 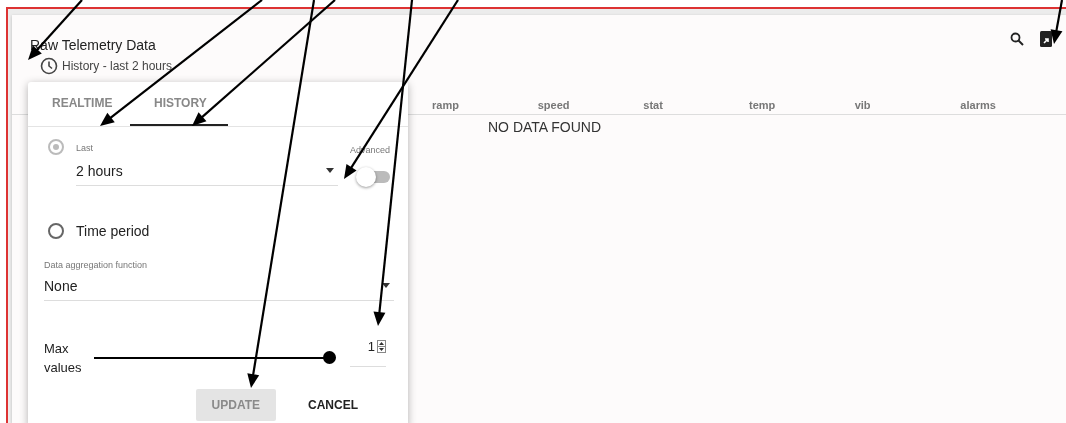 What do you see at coordinates (49, 66) in the screenshot?
I see `clock-icon` at bounding box center [49, 66].